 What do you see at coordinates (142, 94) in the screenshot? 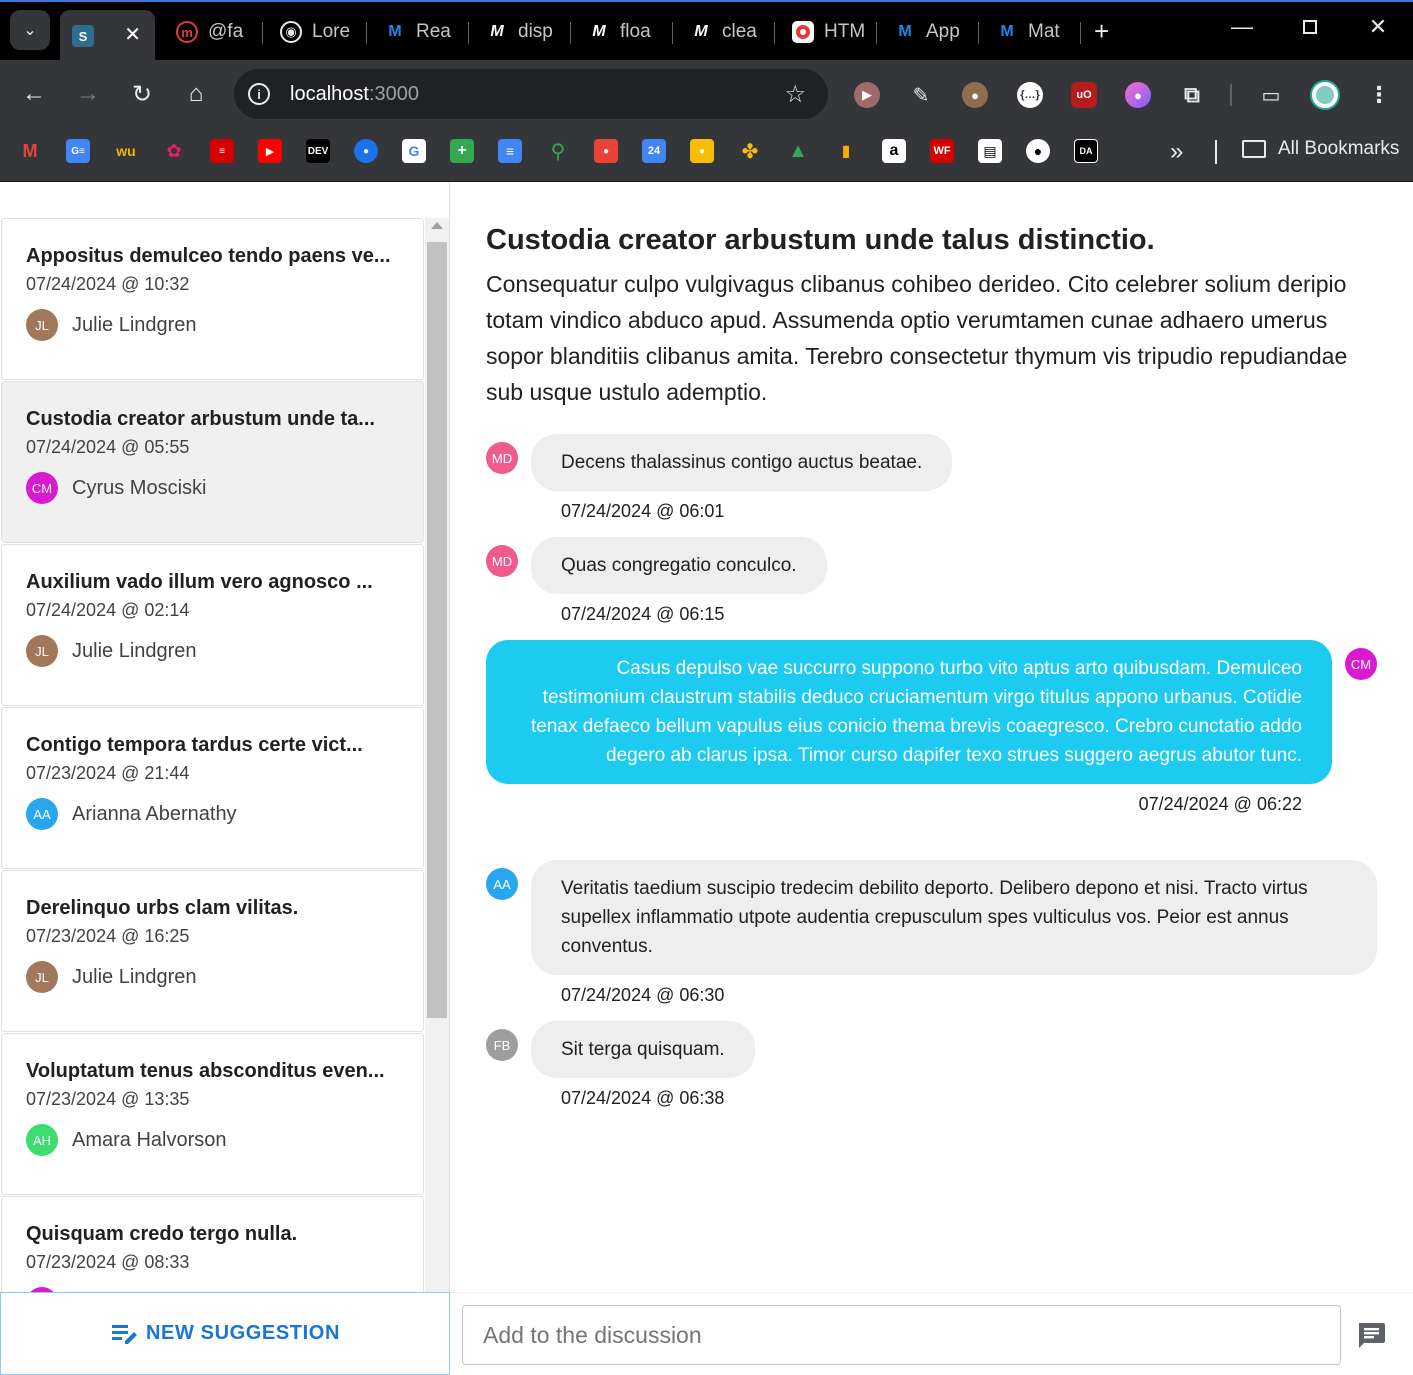
I see `reload-button: ↻` at bounding box center [142, 94].